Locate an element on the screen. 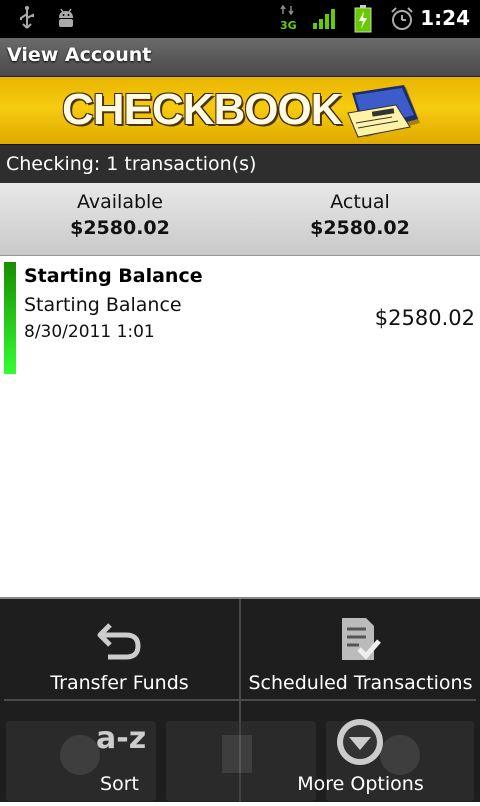 The height and width of the screenshot is (806, 480). available-balance: Available $2580.02 is located at coordinates (120, 215).